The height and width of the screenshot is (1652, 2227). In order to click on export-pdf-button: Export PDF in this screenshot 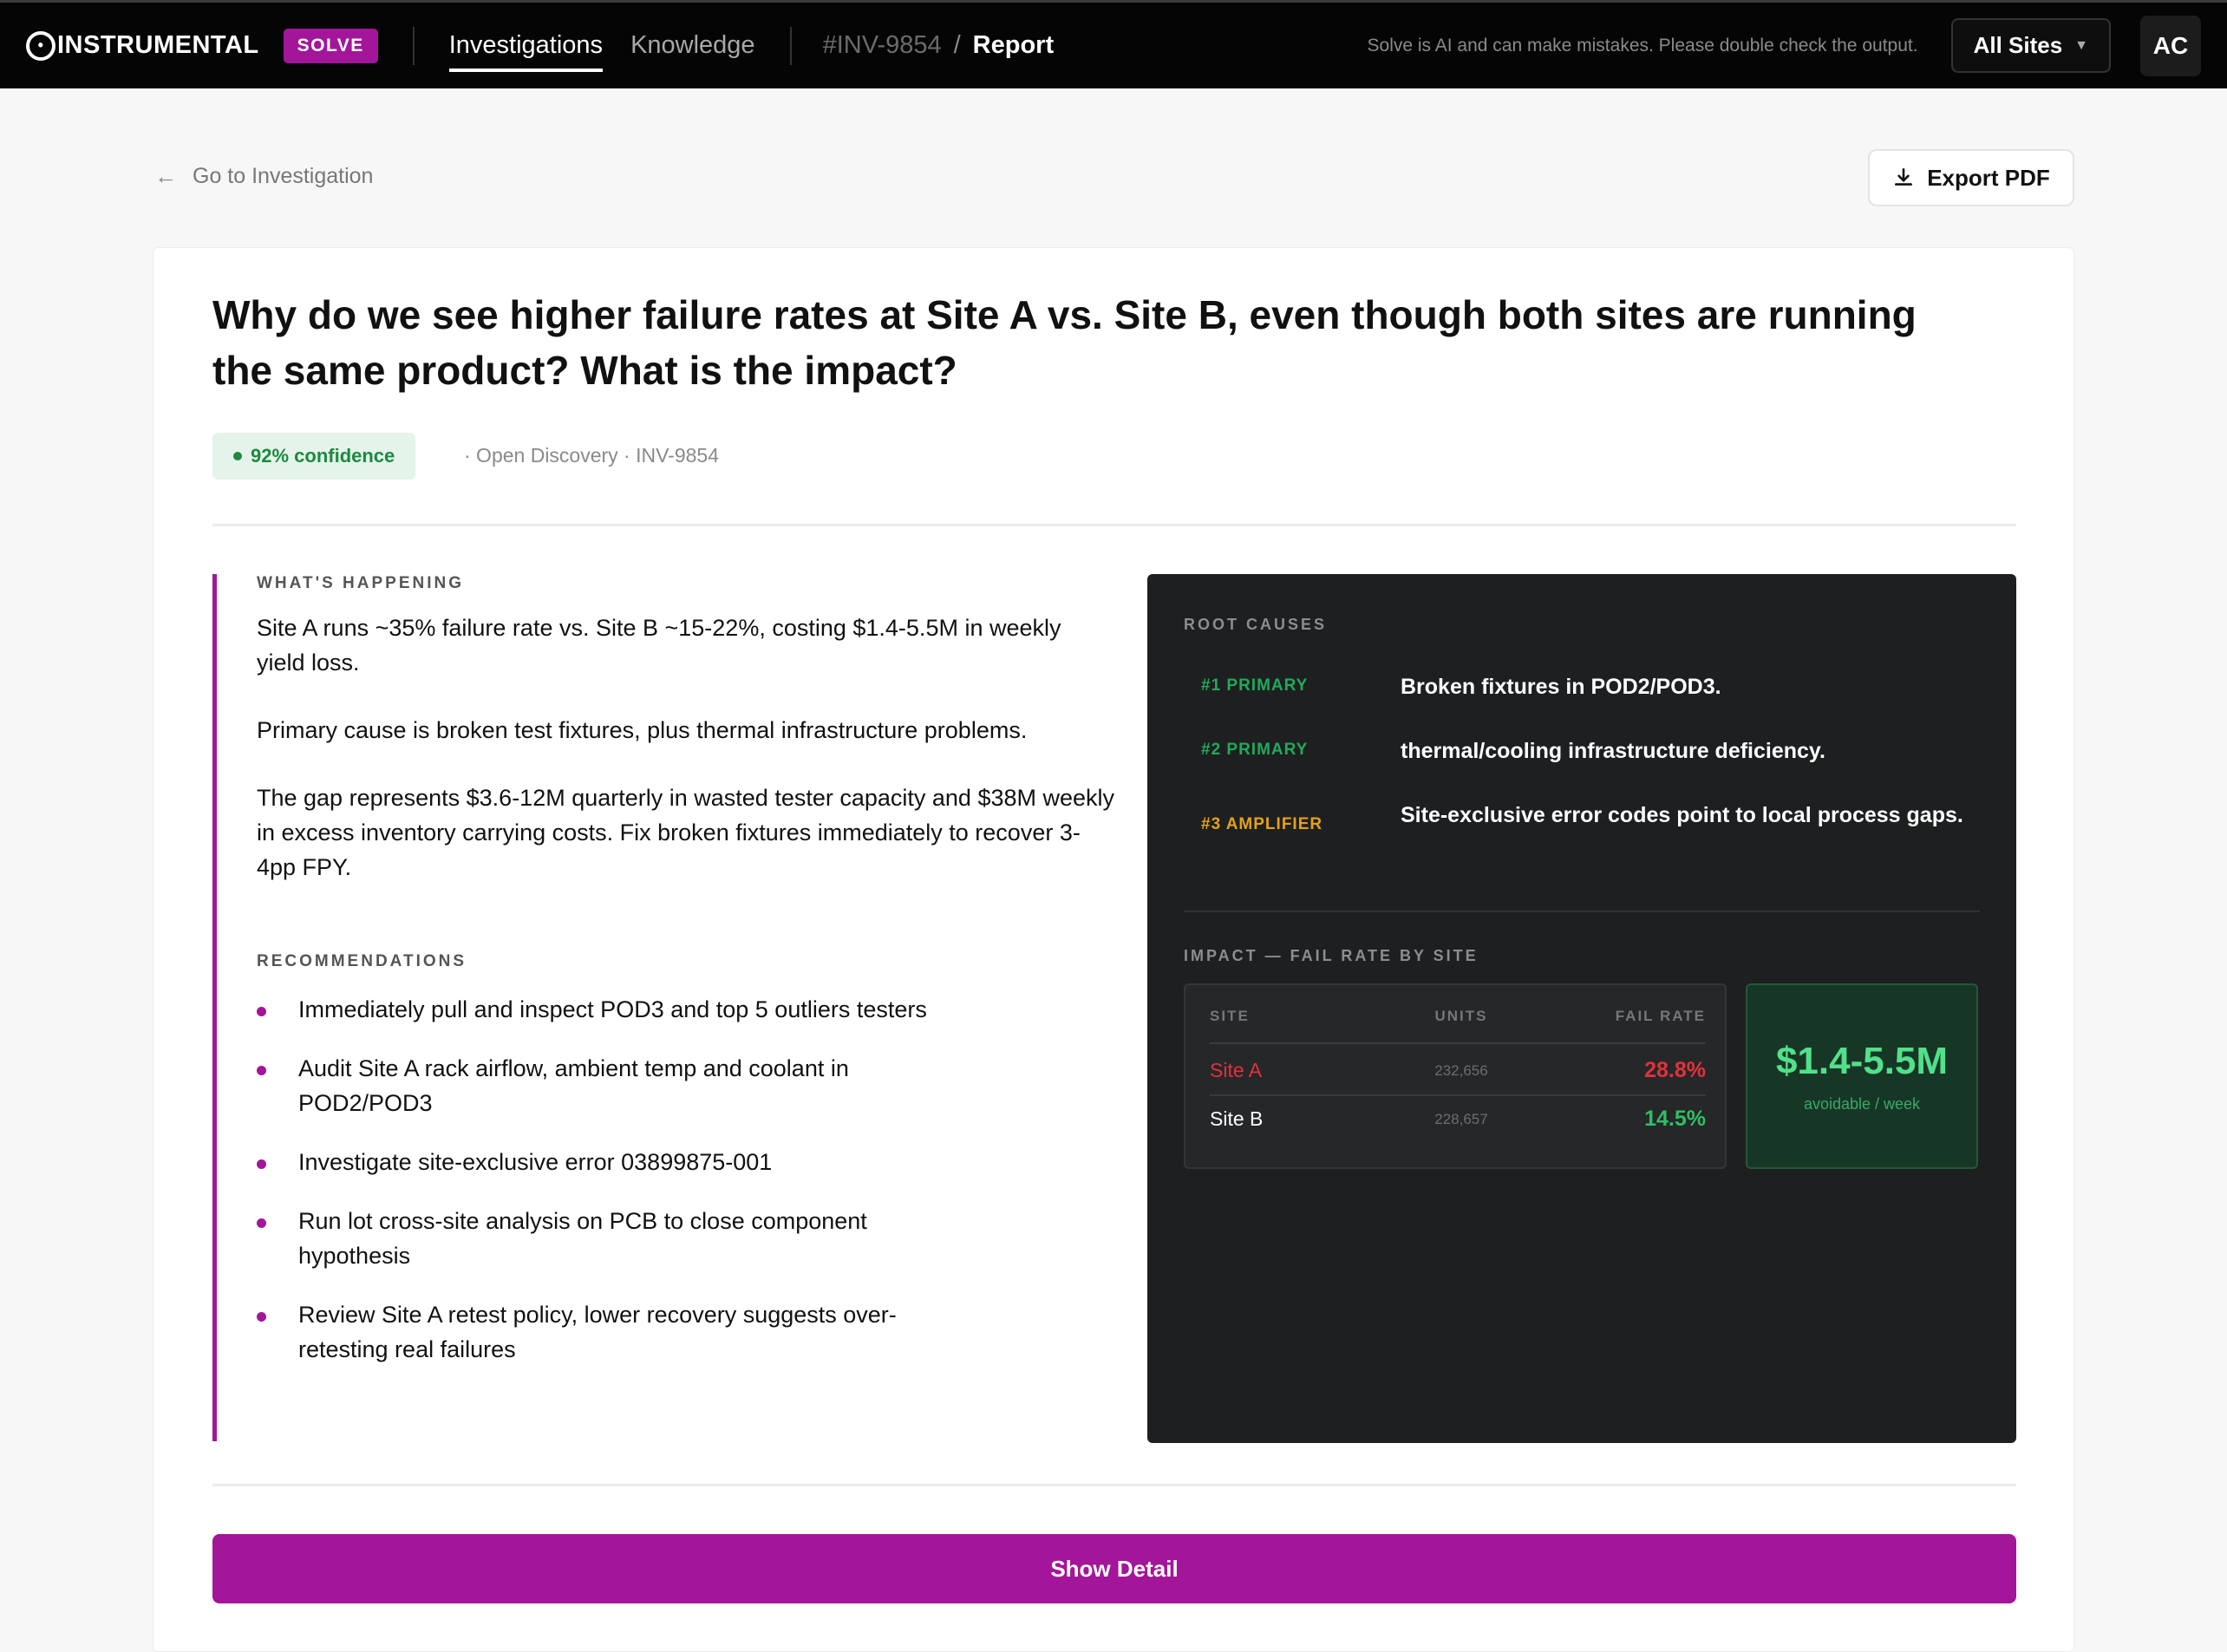, I will do `click(1971, 178)`.